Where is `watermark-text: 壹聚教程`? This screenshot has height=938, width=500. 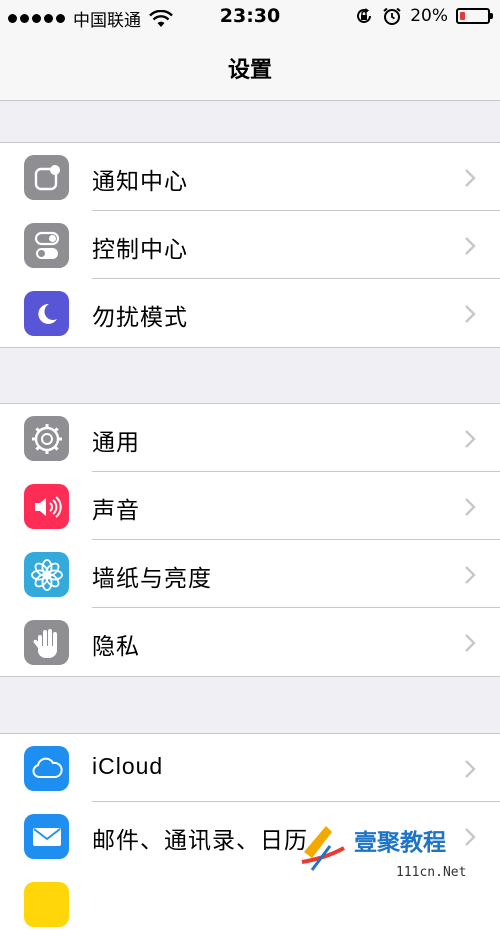
watermark-text: 壹聚教程 is located at coordinates (400, 842).